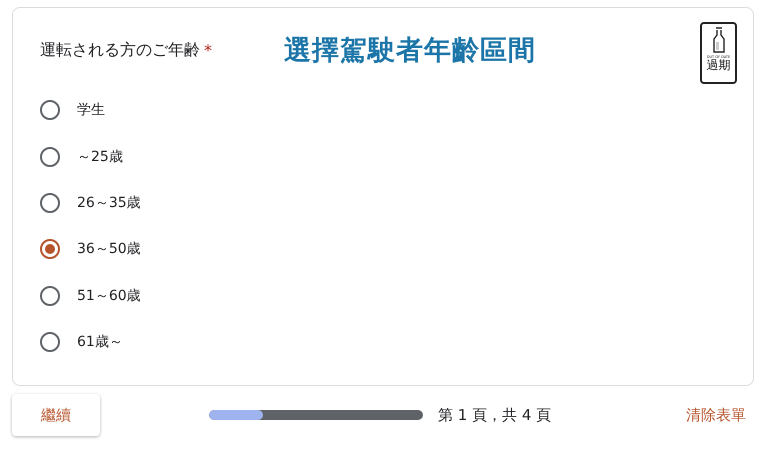 Image resolution: width=768 pixels, height=455 pixels. What do you see at coordinates (56, 415) in the screenshot?
I see `next-button: 繼續` at bounding box center [56, 415].